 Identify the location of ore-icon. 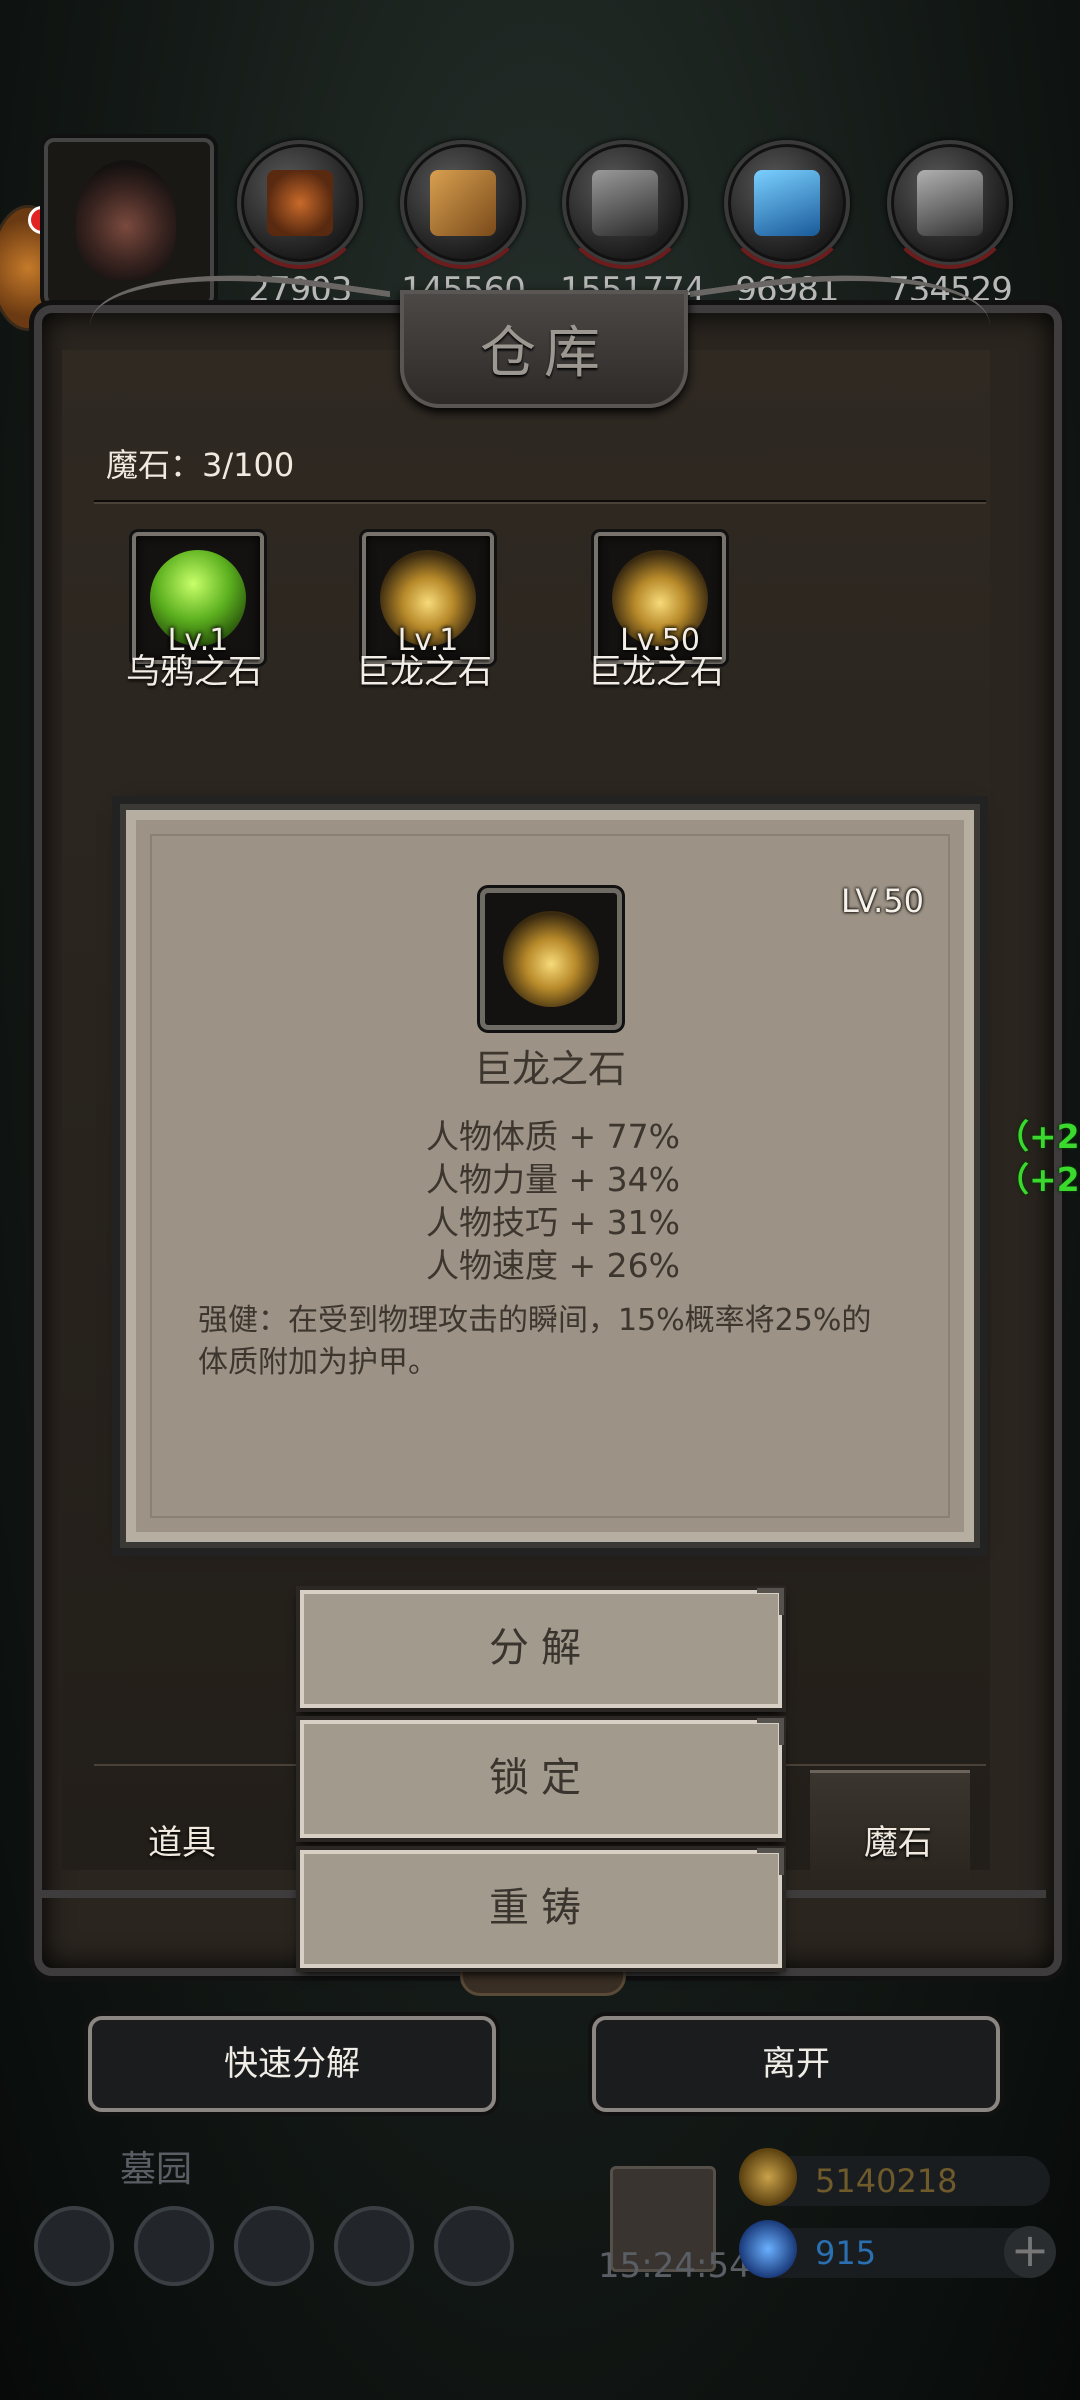
(300, 204).